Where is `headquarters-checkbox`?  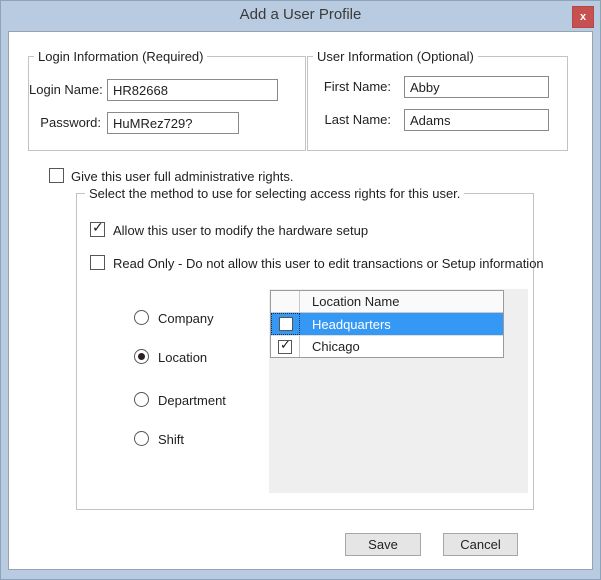
headquarters-checkbox is located at coordinates (285, 324).